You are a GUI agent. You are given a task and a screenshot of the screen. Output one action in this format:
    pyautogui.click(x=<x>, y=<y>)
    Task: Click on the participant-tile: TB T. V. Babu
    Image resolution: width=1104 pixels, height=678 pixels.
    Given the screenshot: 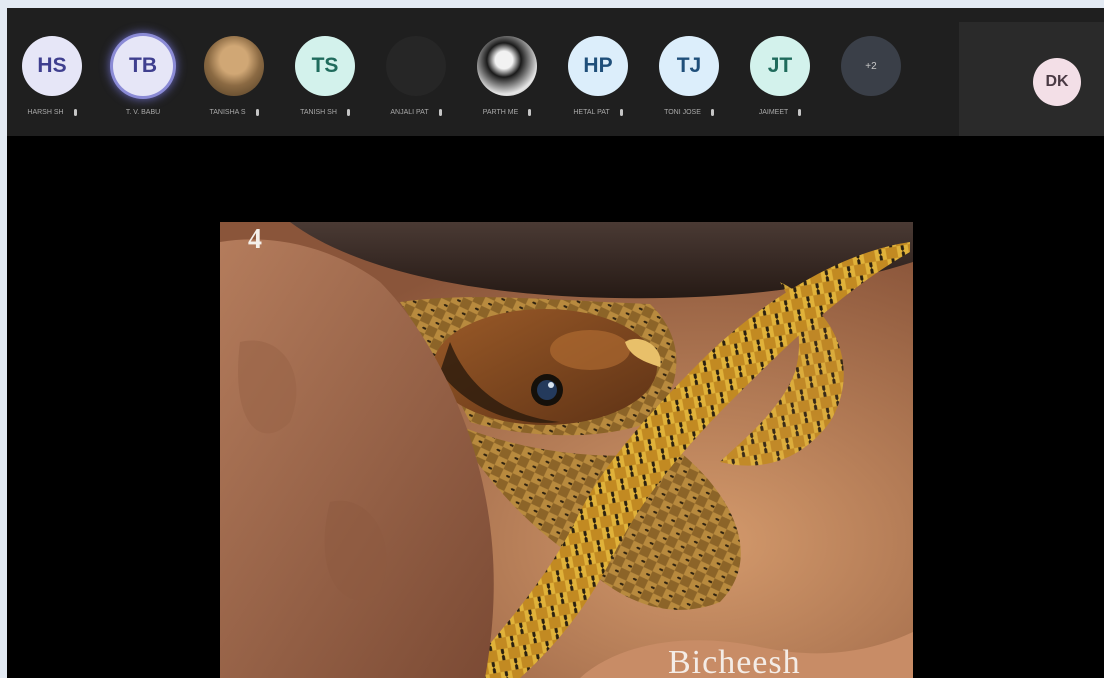 What is the action you would take?
    pyautogui.click(x=143, y=77)
    